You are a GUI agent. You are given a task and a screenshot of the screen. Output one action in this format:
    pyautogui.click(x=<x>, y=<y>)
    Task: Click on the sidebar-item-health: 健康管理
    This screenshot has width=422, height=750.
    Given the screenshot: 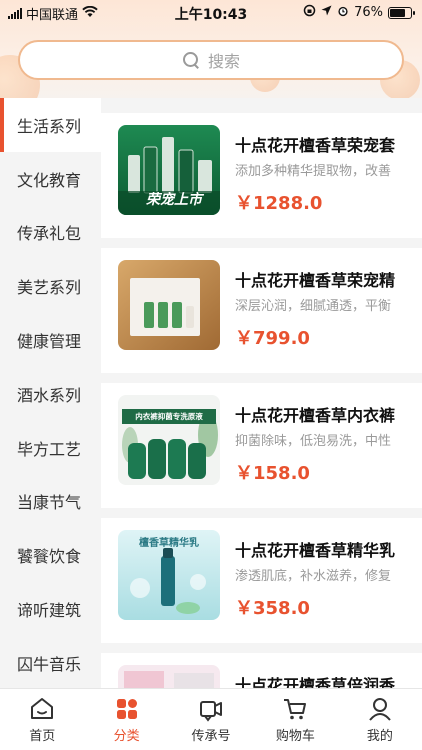 What is the action you would take?
    pyautogui.click(x=50, y=340)
    